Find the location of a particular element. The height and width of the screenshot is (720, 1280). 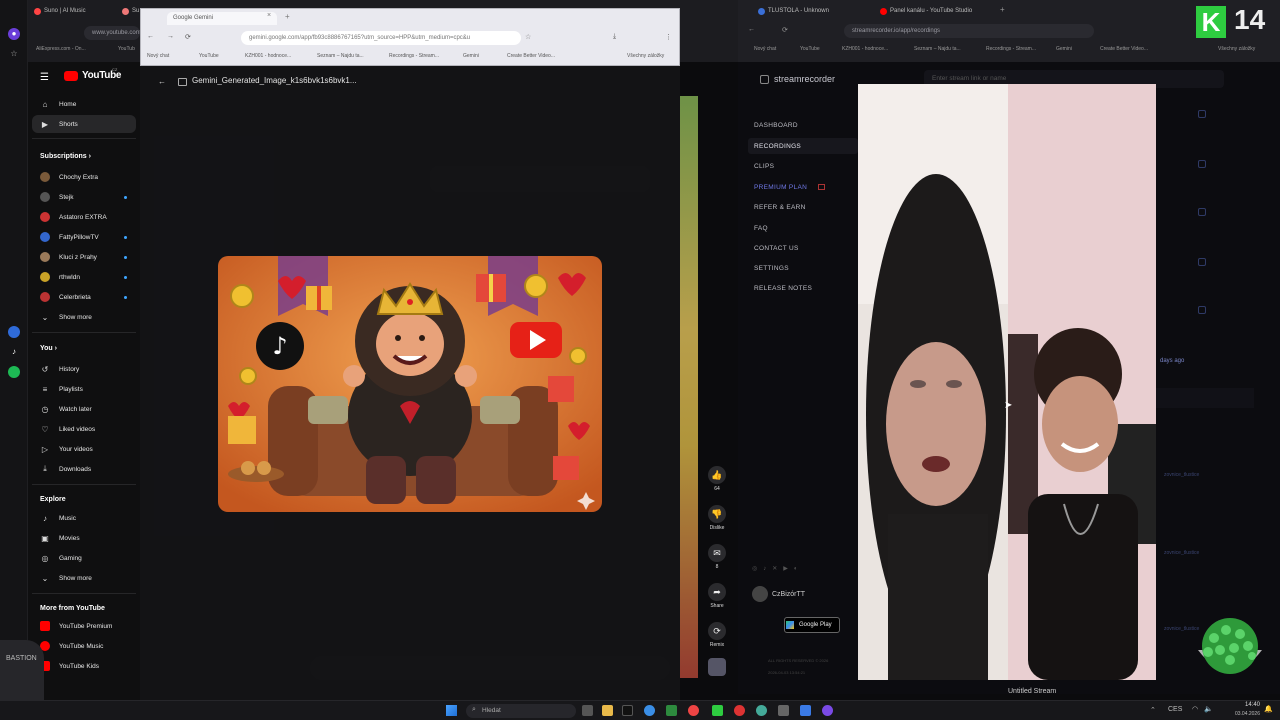

recording-row is located at coordinates (1202, 398).